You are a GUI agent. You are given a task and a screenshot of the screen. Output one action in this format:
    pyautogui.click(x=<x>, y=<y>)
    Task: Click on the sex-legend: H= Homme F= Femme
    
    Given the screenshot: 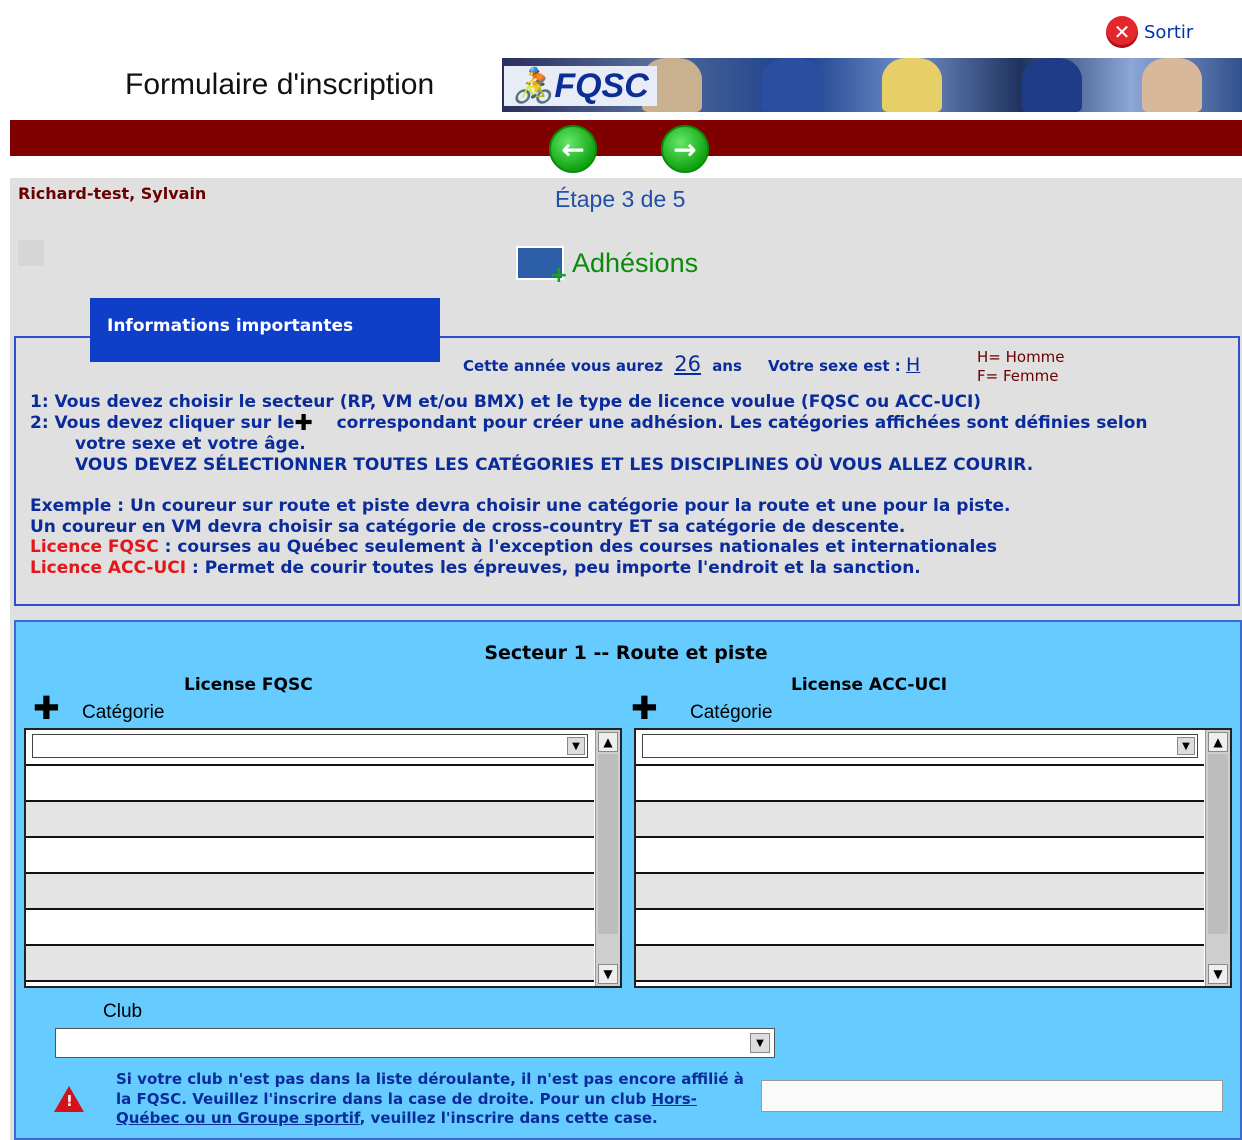 What is the action you would take?
    pyautogui.click(x=1021, y=367)
    